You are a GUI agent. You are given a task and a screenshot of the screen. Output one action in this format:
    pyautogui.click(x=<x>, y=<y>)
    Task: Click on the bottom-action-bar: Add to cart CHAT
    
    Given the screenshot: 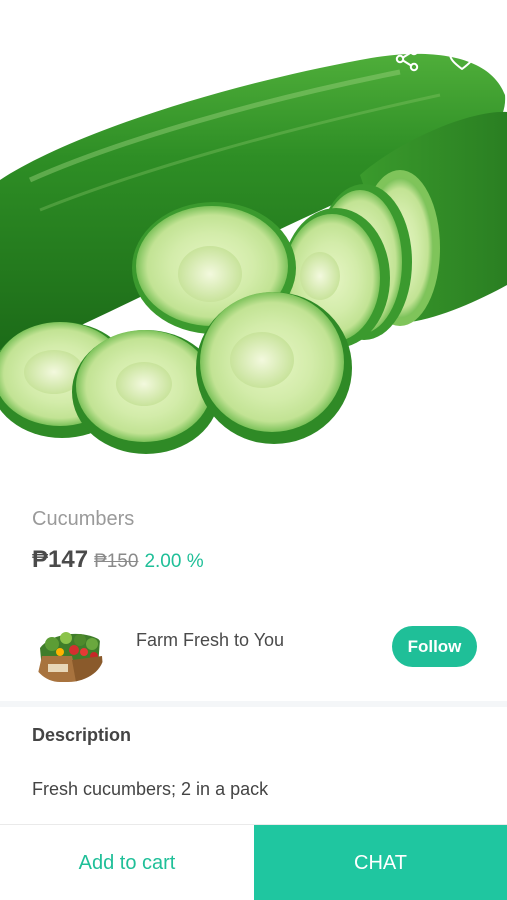 What is the action you would take?
    pyautogui.click(x=253, y=862)
    